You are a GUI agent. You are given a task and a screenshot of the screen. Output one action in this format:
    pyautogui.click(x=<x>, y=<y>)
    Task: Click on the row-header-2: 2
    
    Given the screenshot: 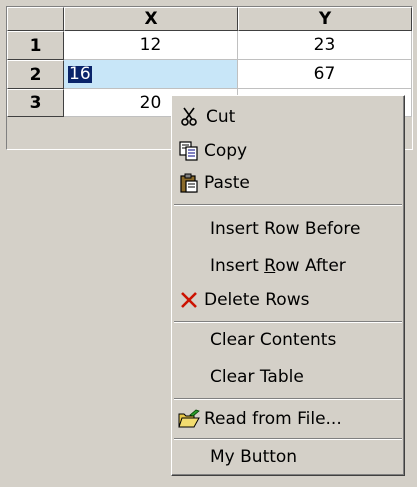 What is the action you would take?
    pyautogui.click(x=35, y=74)
    